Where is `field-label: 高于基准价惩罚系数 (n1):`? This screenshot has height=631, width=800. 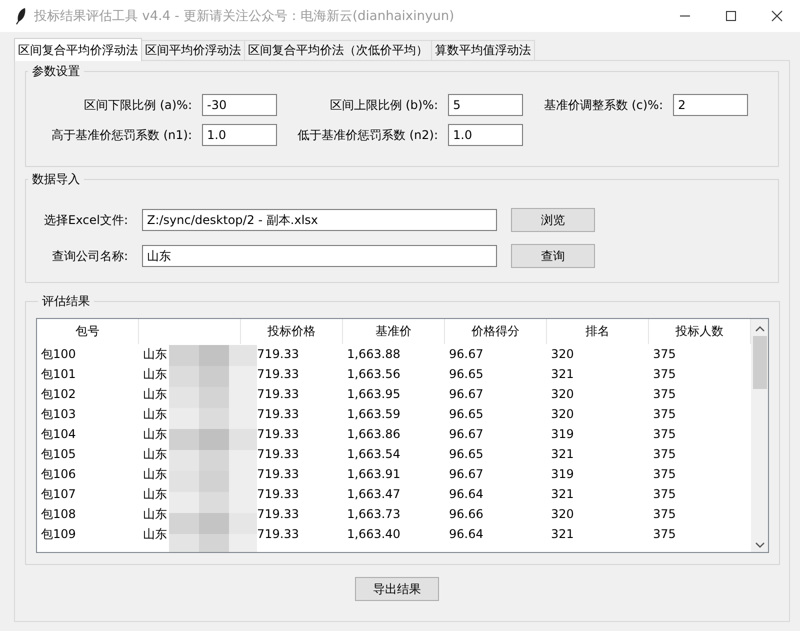 field-label: 高于基准价惩罚系数 (n1): is located at coordinates (121, 135).